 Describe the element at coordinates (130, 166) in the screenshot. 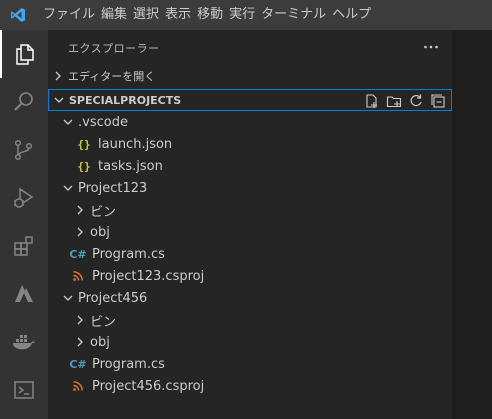

I see `tree-item-label: tasks.json` at that location.